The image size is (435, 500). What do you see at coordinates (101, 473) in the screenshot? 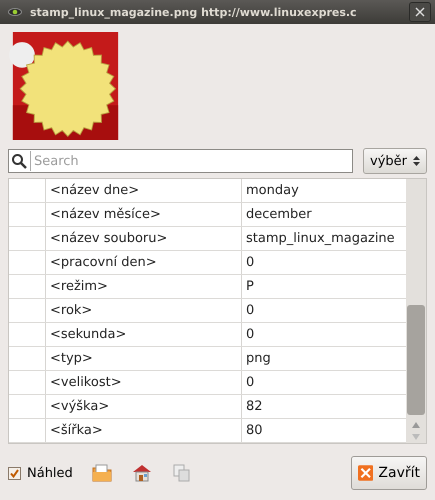
I see `folder-icon` at bounding box center [101, 473].